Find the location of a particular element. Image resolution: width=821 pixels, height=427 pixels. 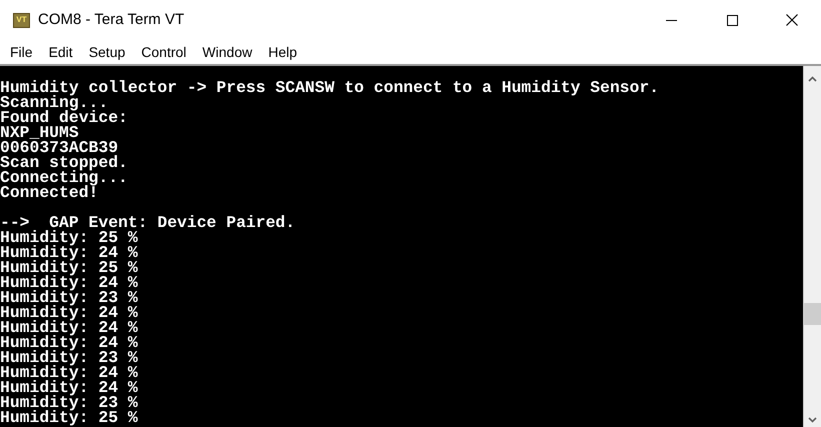

close-icon is located at coordinates (792, 20).